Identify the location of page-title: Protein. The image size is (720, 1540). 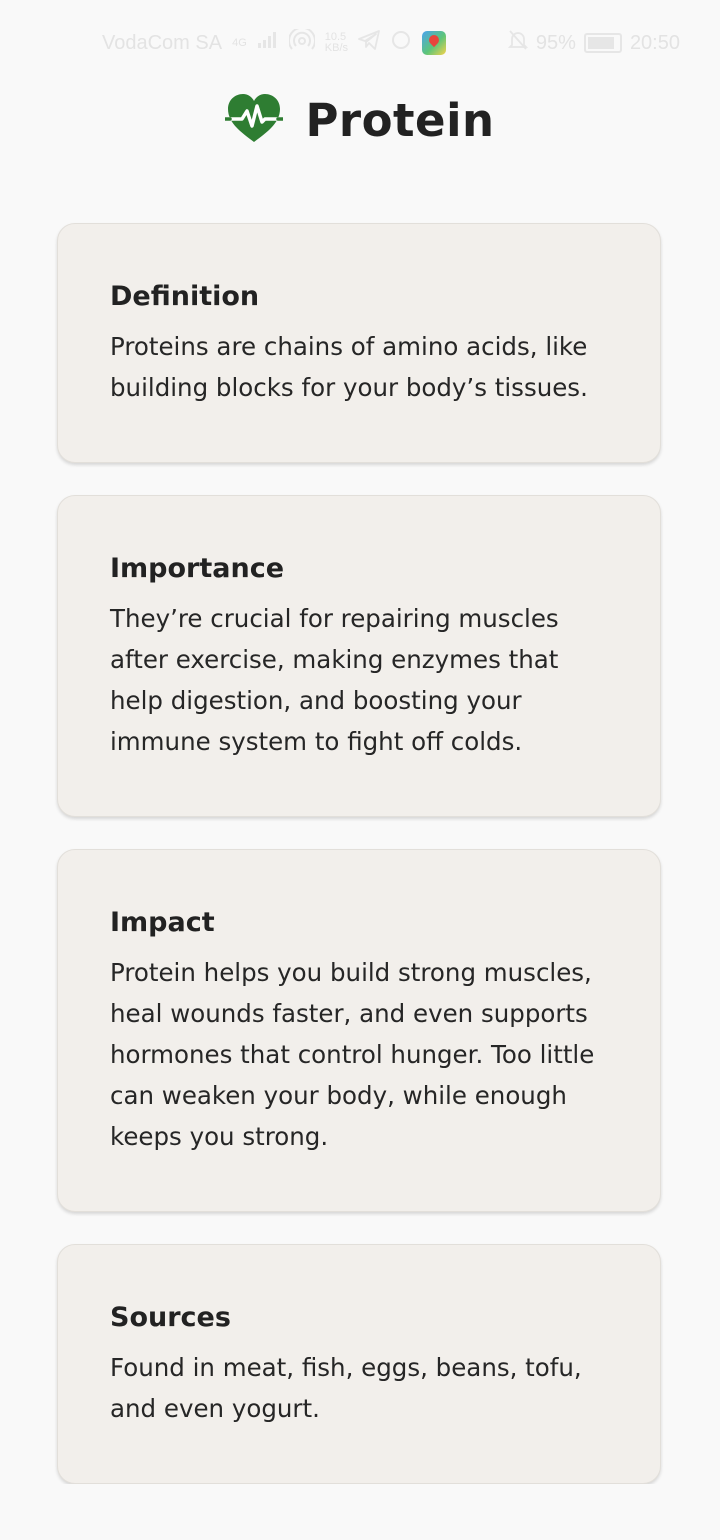
(400, 120).